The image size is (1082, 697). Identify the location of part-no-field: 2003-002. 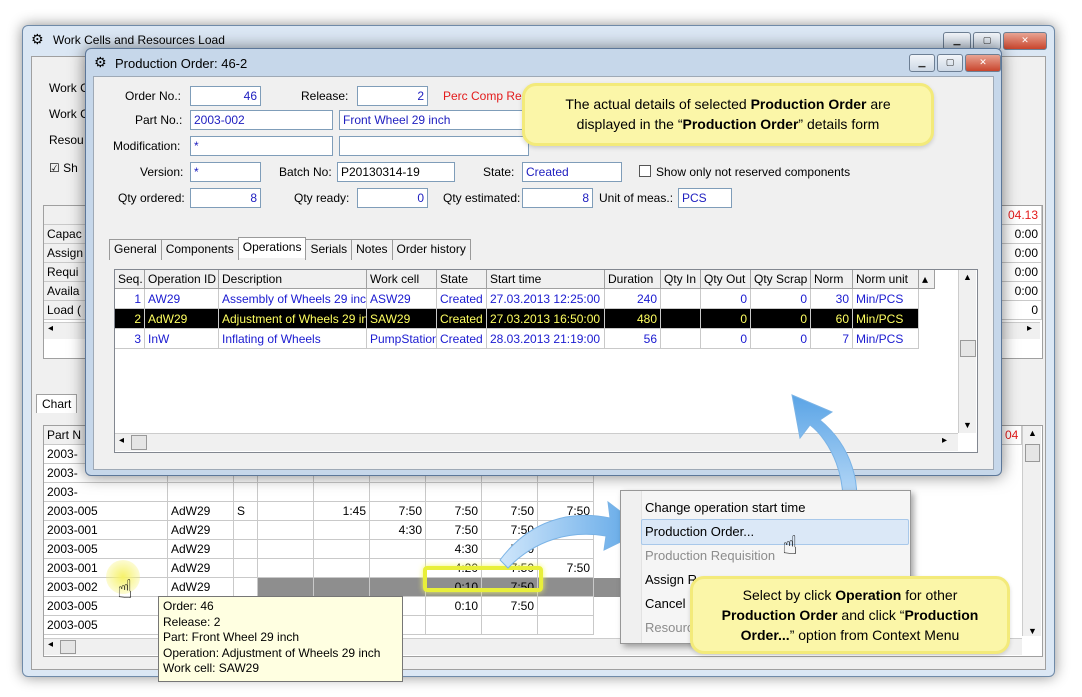
(261, 120).